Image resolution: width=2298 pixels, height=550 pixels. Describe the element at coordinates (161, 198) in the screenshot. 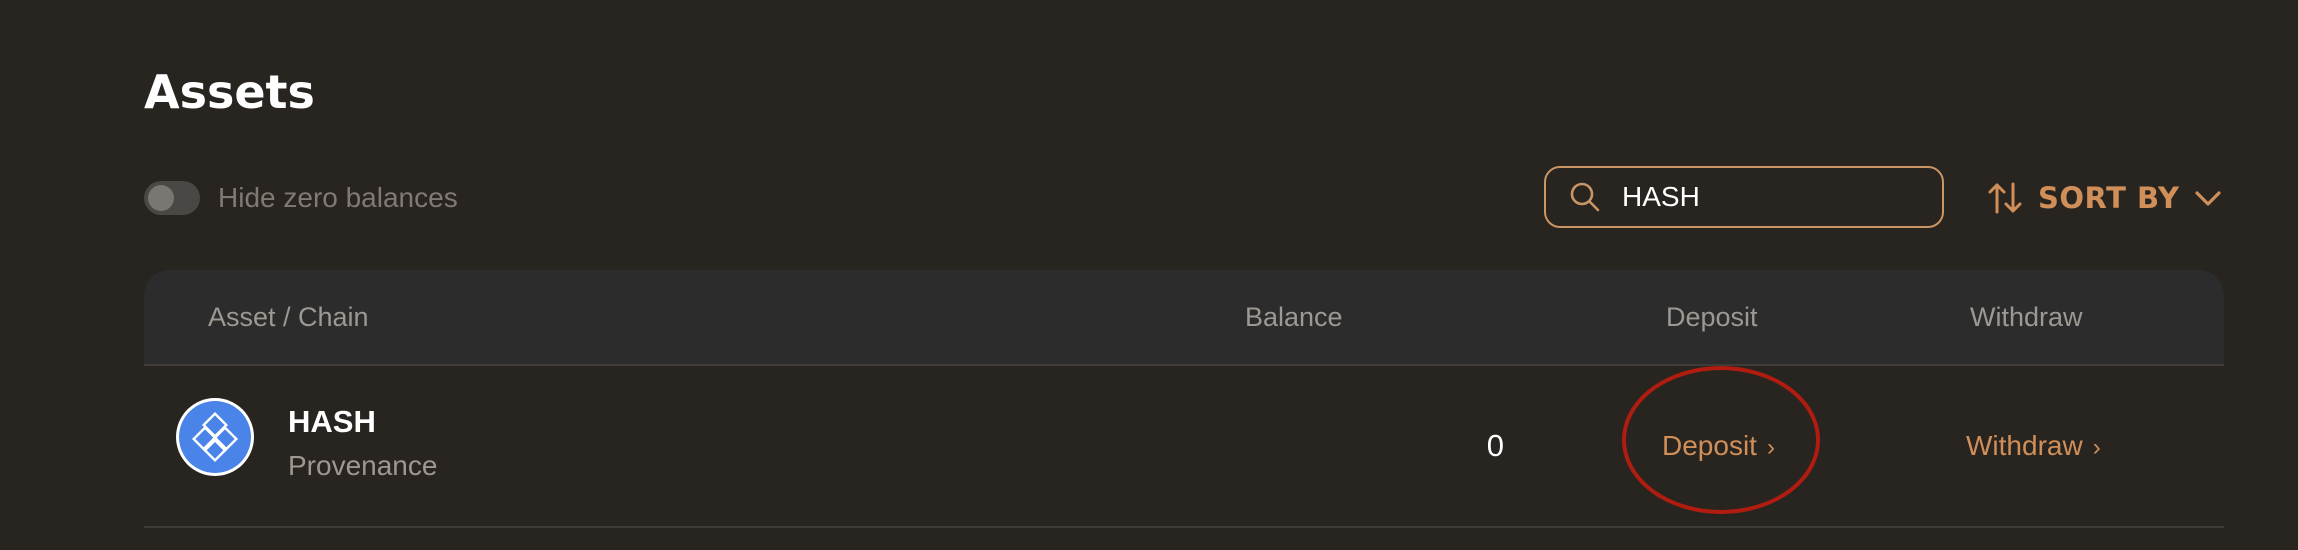

I see `toggle-knob` at that location.